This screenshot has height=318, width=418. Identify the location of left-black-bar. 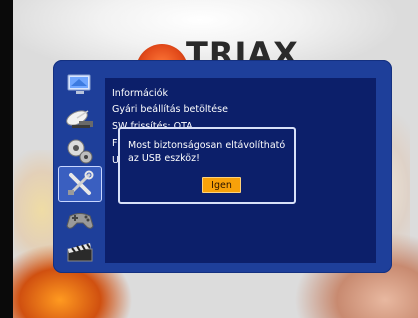
(6, 159).